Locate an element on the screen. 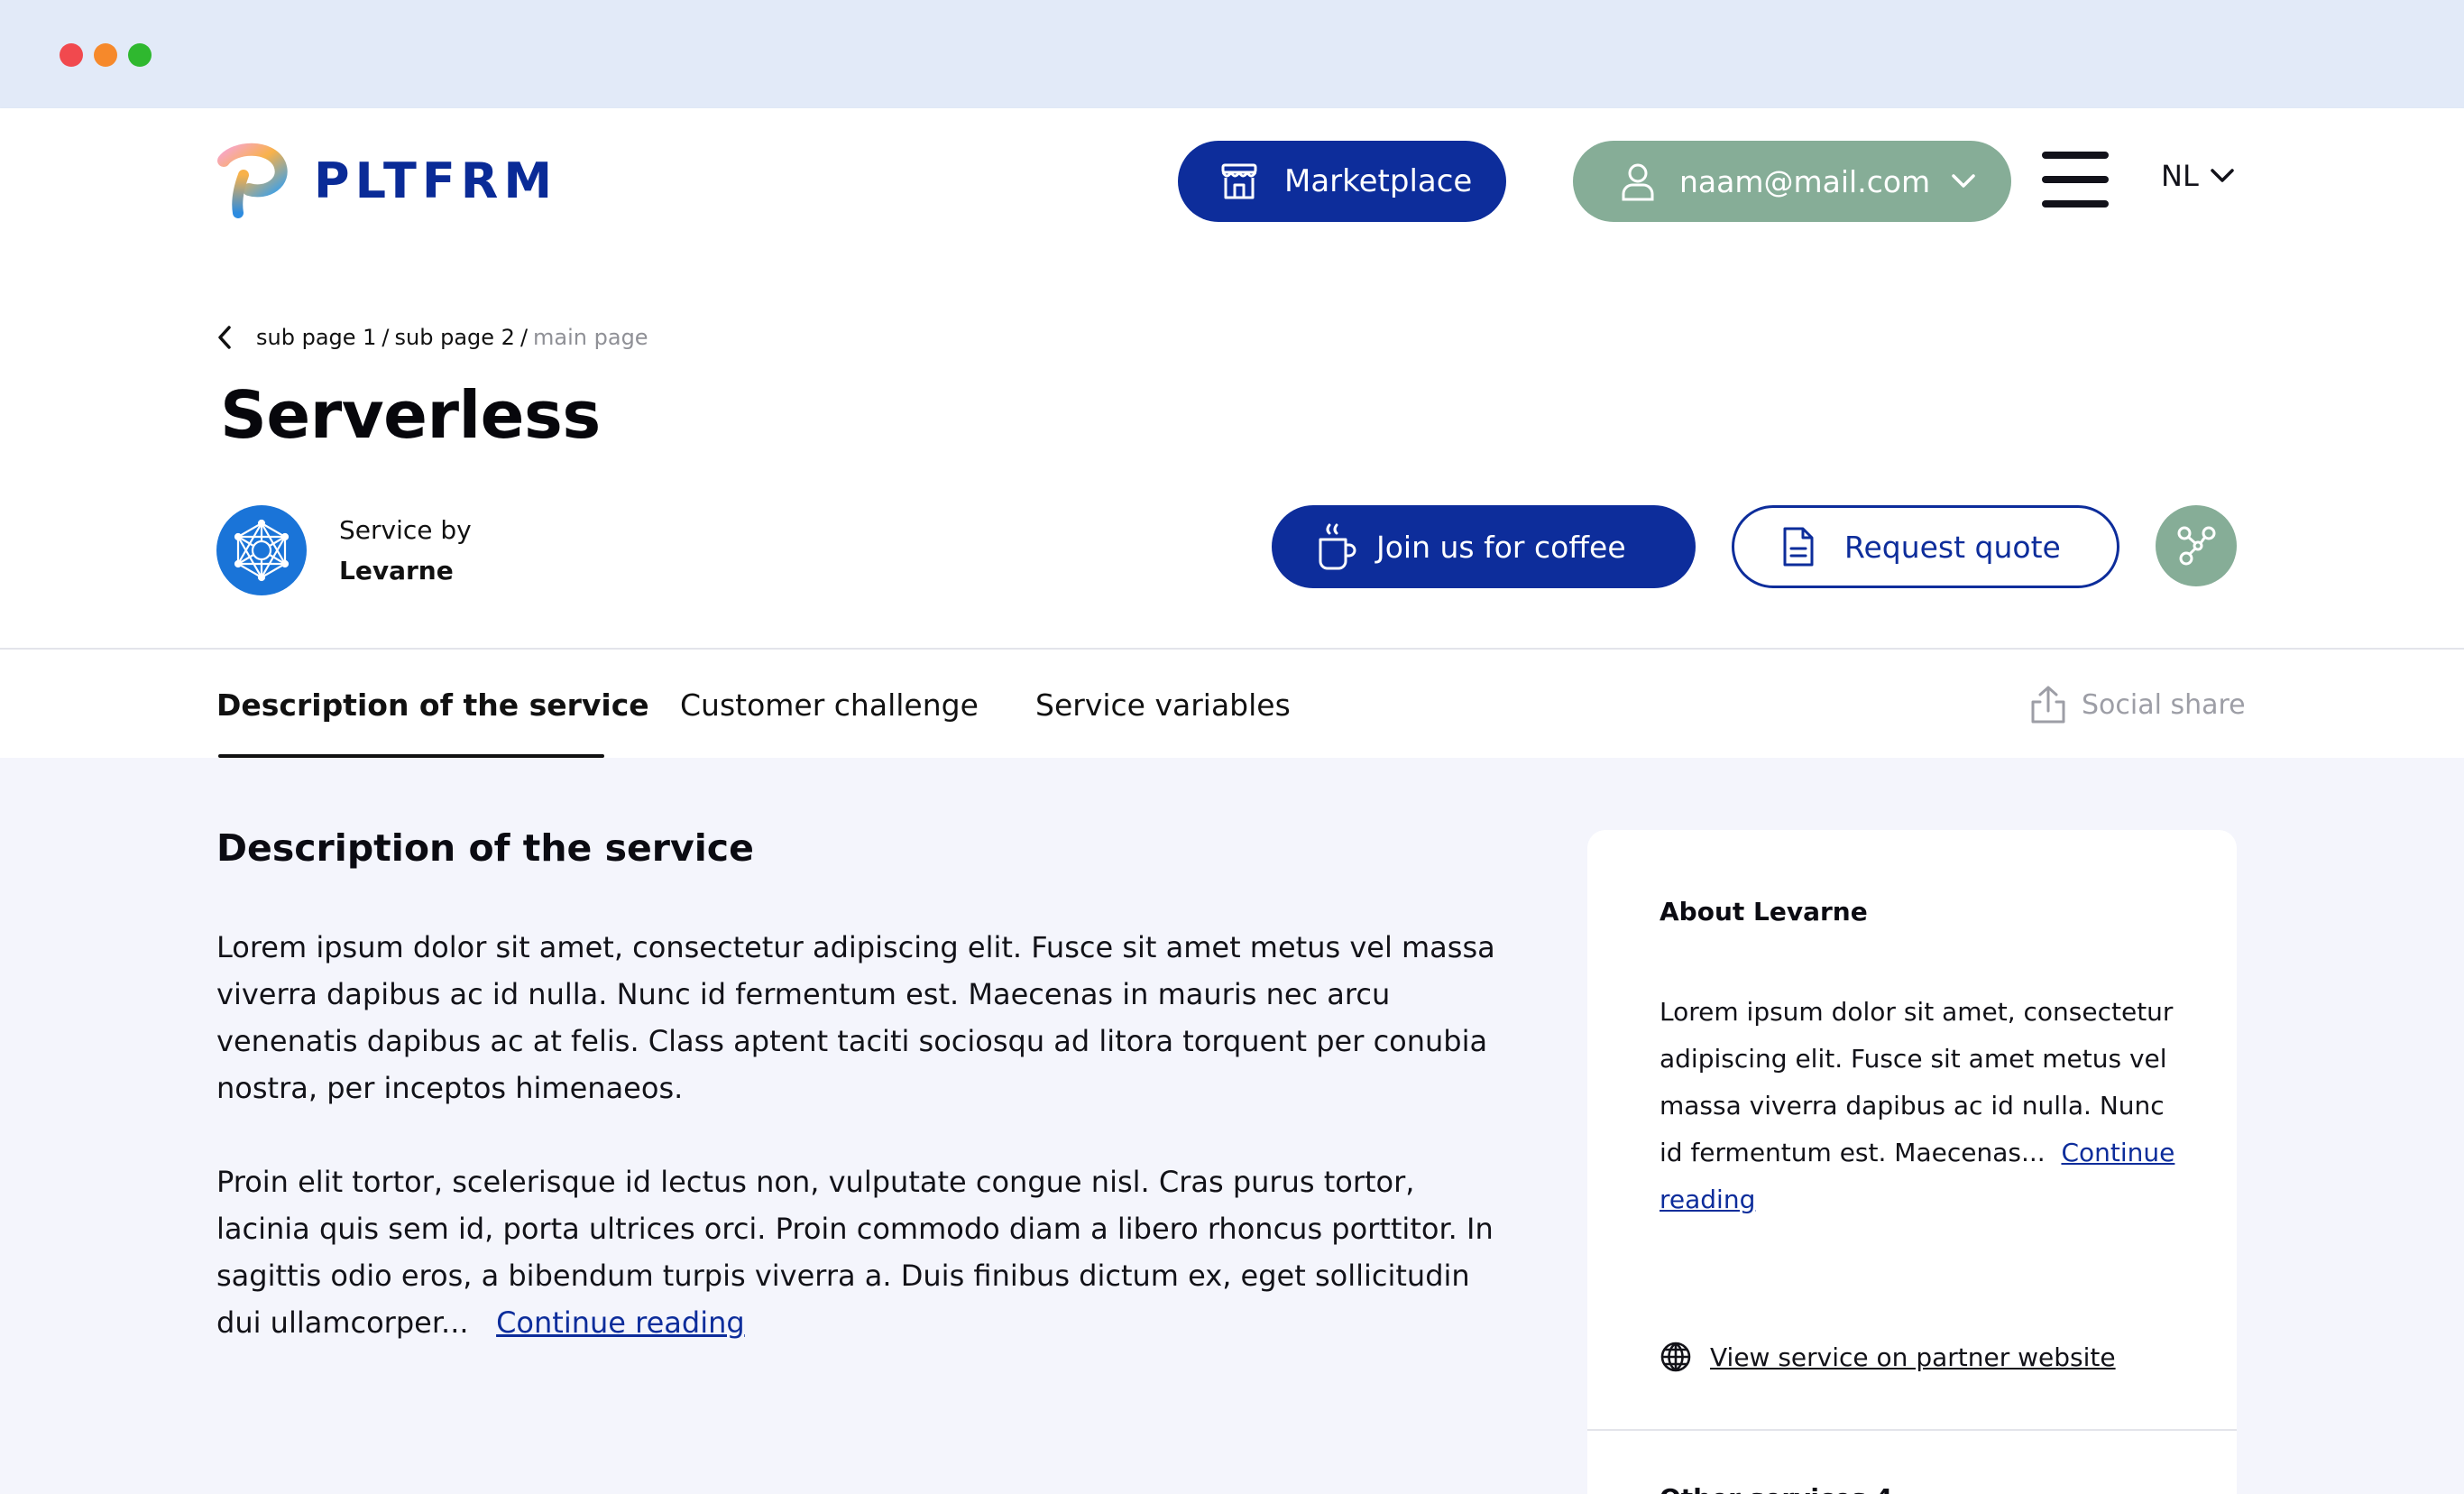 This screenshot has width=2464, height=1494. request-quote-button: Request quote is located at coordinates (1926, 546).